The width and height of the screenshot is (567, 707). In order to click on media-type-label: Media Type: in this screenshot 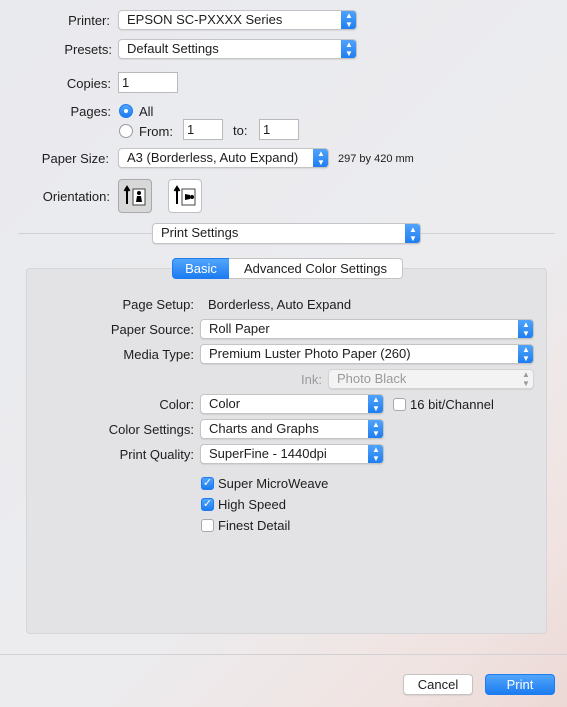, I will do `click(158, 354)`.